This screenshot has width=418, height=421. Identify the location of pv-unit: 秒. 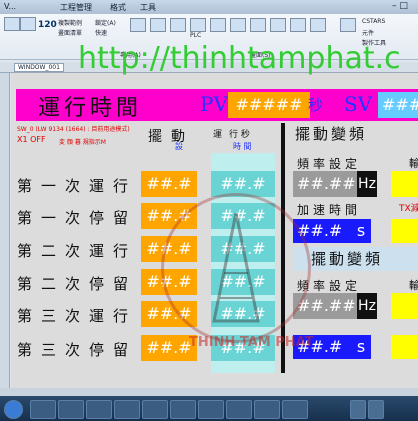
(316, 105).